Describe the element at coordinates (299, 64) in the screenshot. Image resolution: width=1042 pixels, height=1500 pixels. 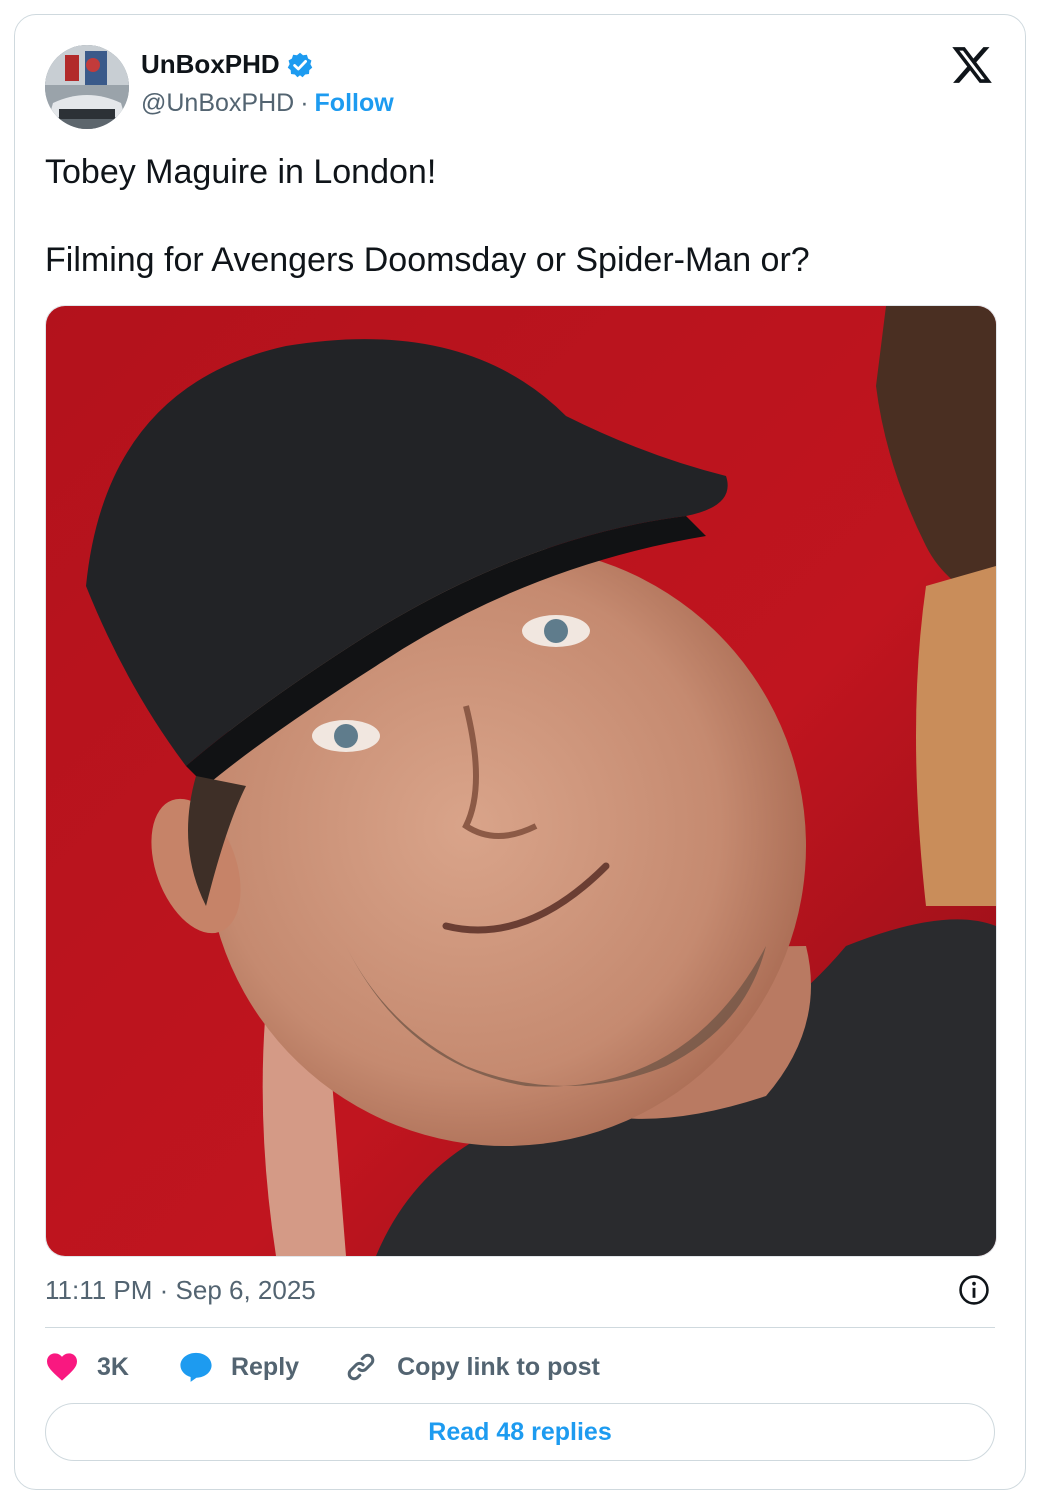
I see `verified-badge-icon` at that location.